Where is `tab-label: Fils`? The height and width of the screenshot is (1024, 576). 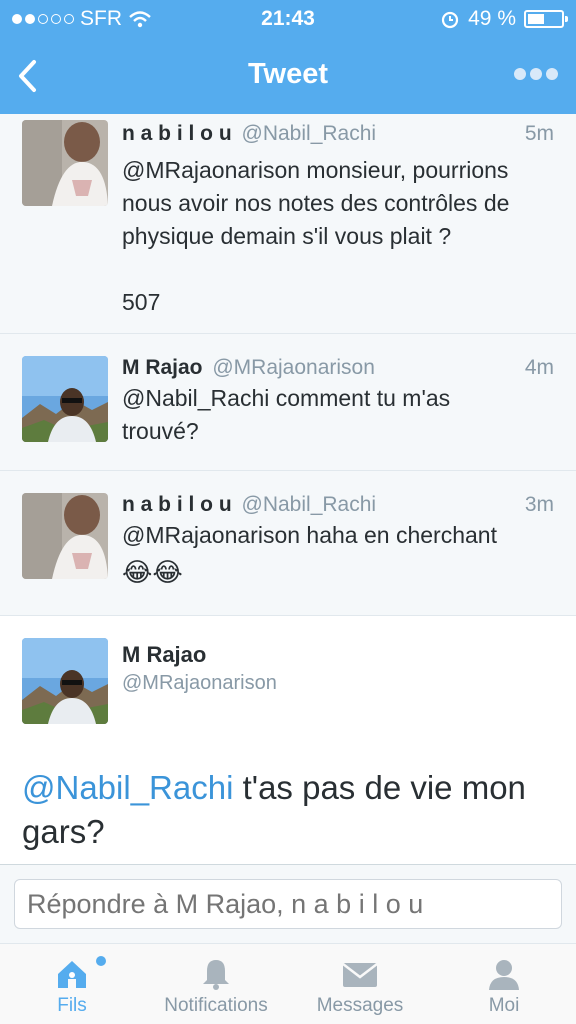 tab-label: Fils is located at coordinates (72, 1005).